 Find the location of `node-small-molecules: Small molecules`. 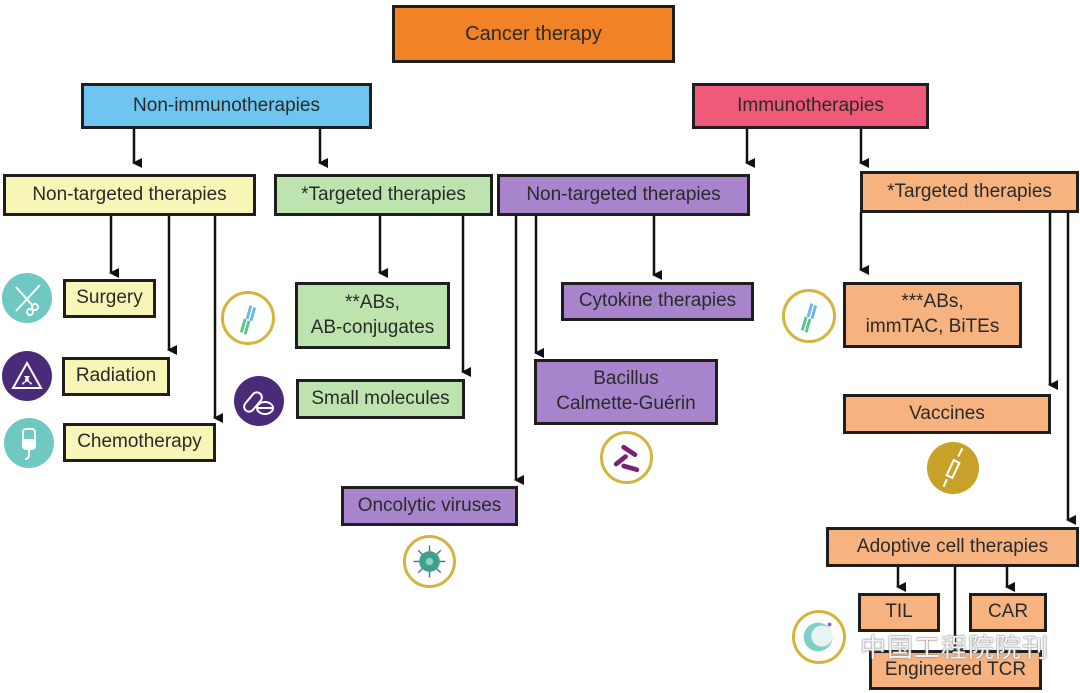

node-small-molecules: Small molecules is located at coordinates (380, 399).